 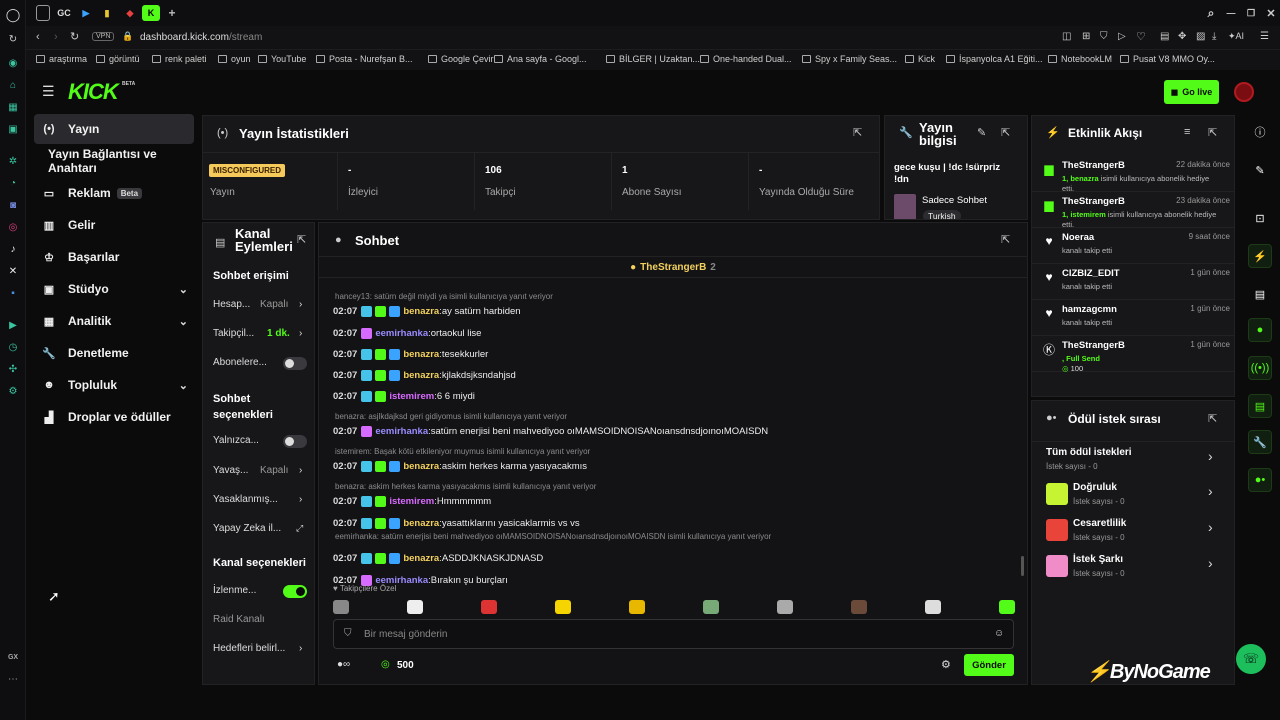 I want to click on kick-logo: KICK, so click(x=93, y=92).